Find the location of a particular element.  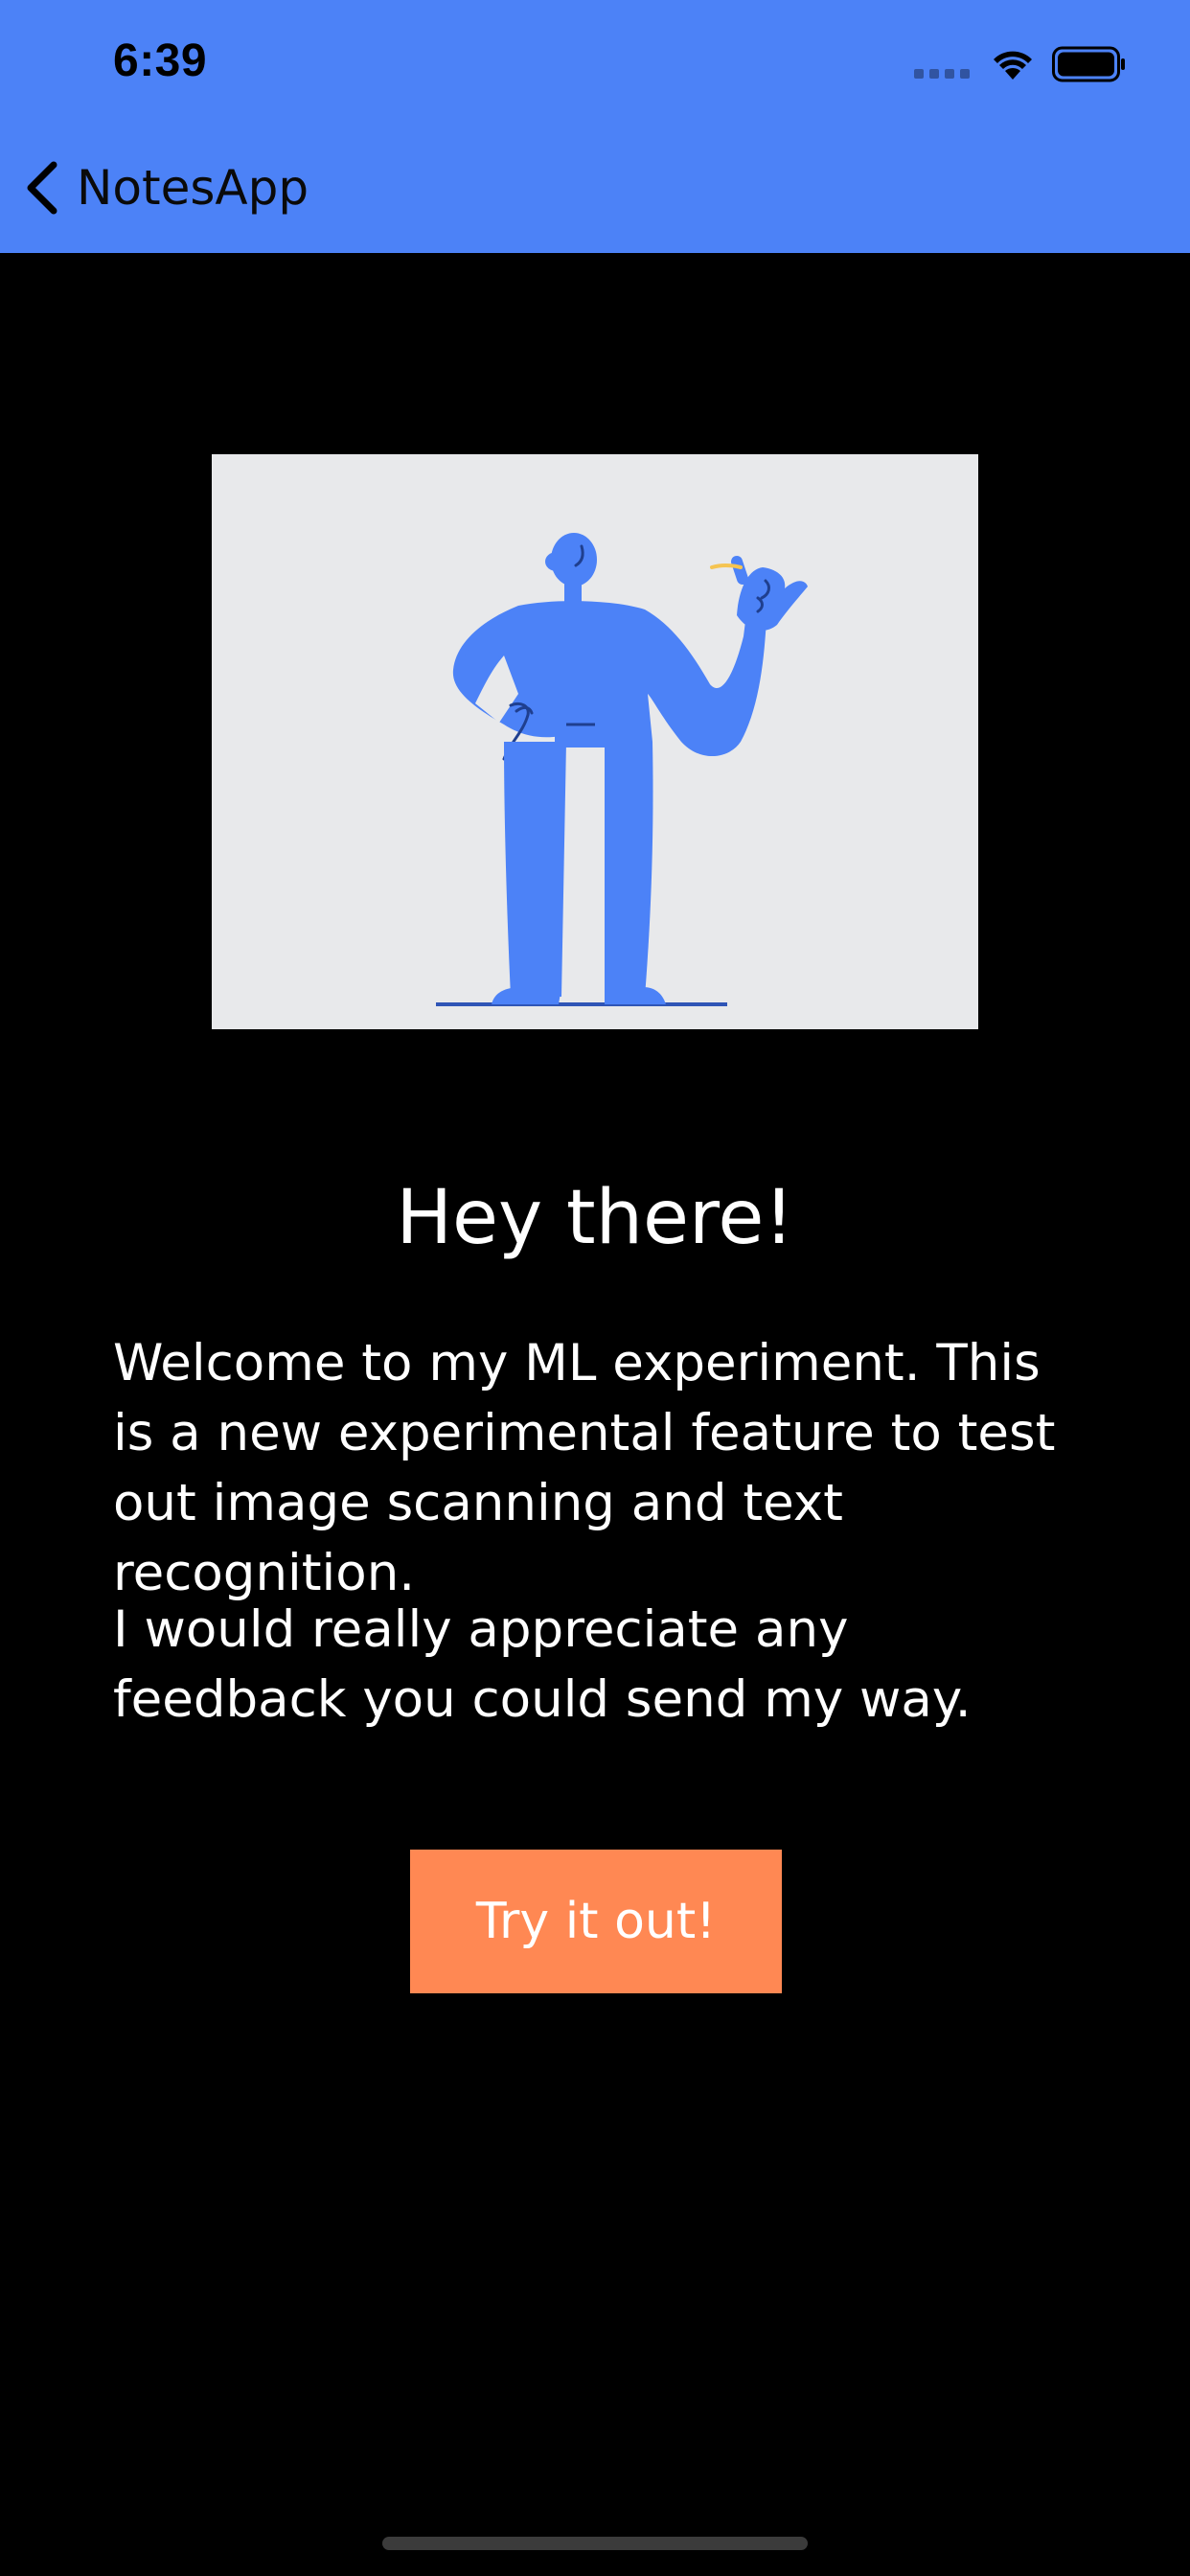

home-indicator is located at coordinates (595, 2543).